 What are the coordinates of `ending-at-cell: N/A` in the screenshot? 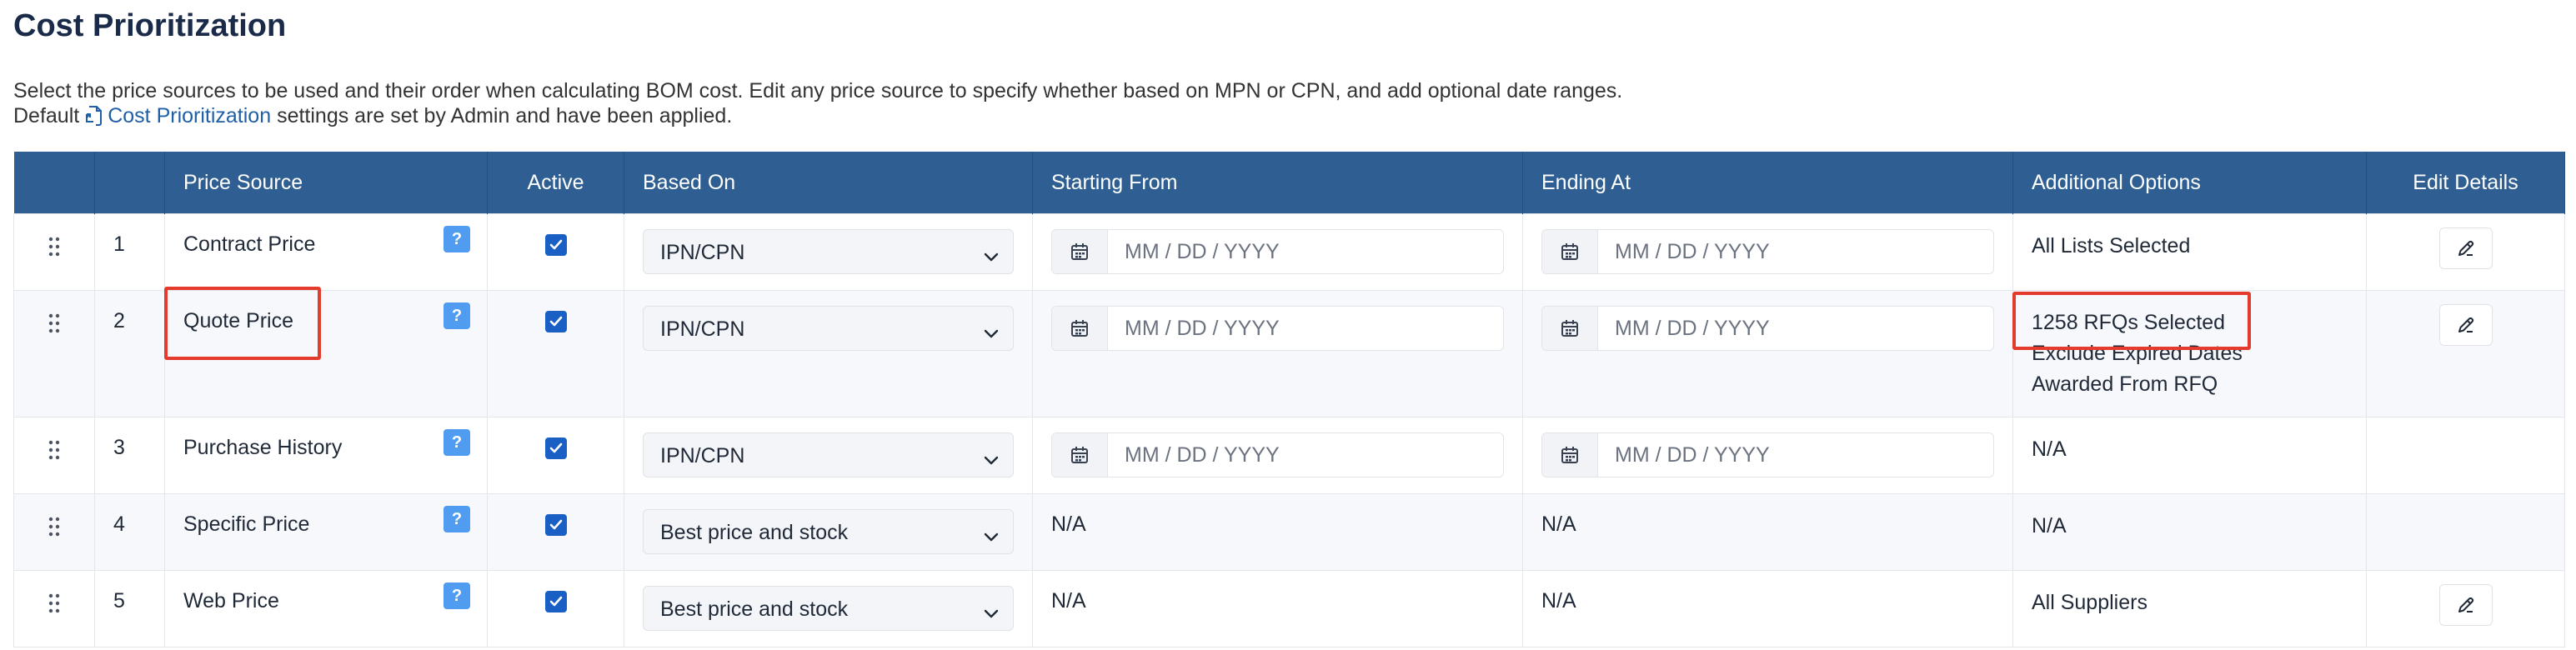 It's located at (1767, 532).